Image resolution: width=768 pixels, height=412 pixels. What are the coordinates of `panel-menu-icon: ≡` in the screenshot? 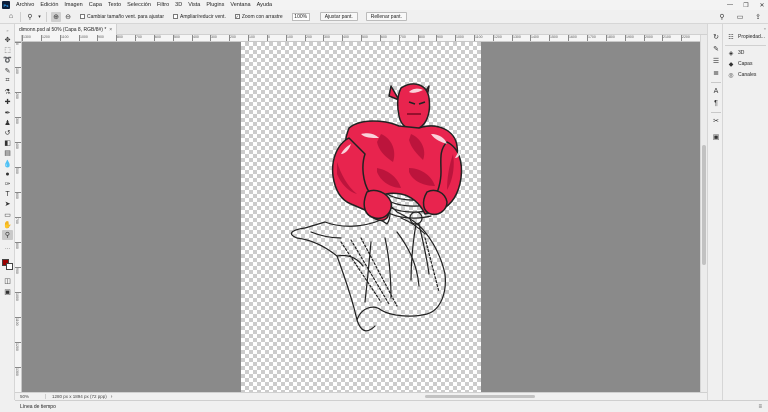 It's located at (760, 407).